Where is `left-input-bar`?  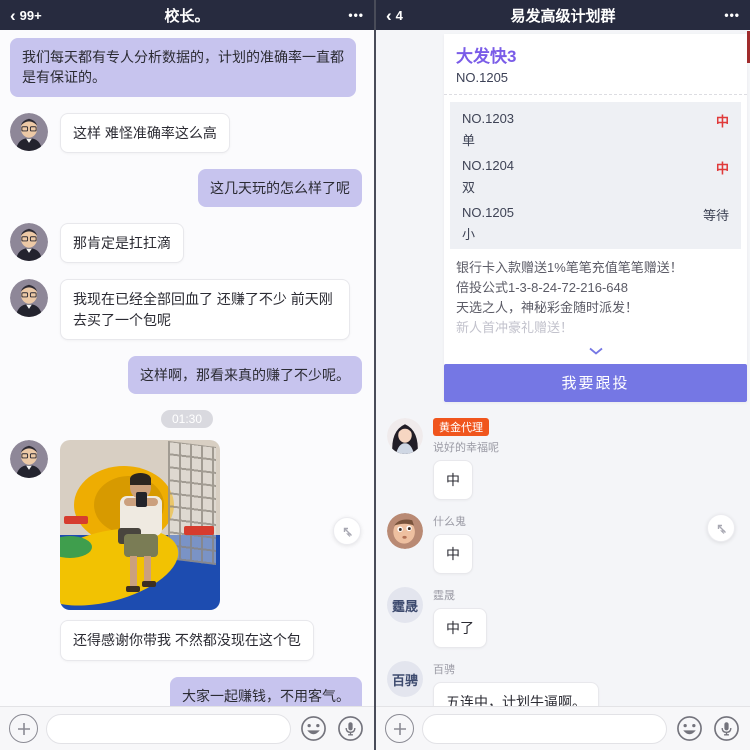 left-input-bar is located at coordinates (187, 728).